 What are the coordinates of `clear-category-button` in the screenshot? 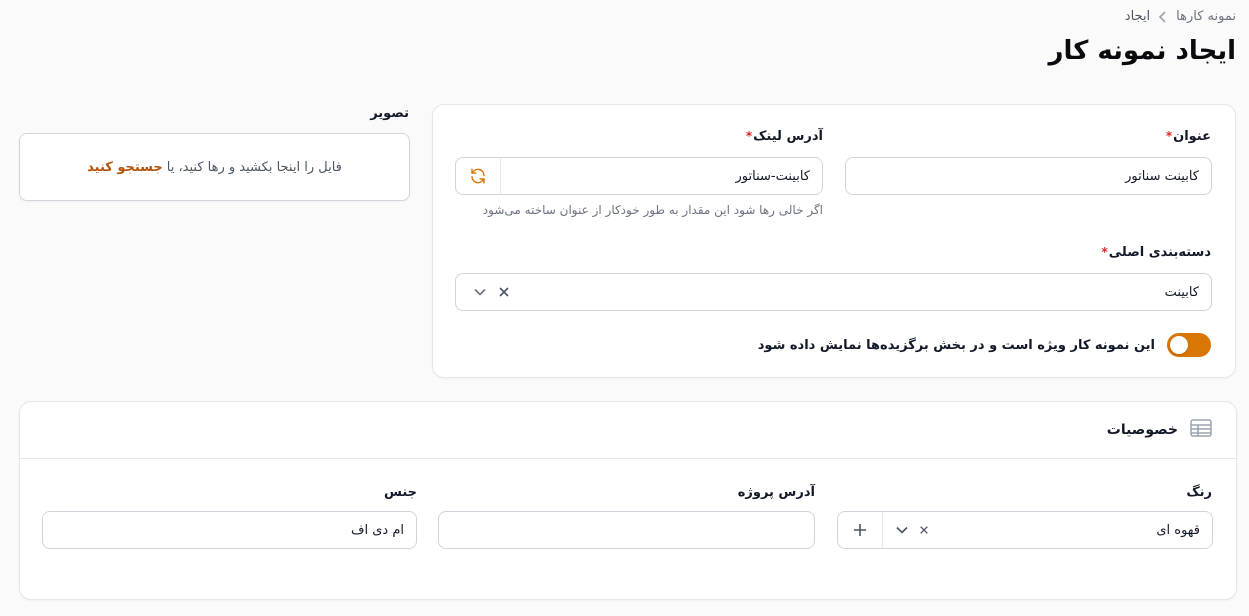 It's located at (504, 292).